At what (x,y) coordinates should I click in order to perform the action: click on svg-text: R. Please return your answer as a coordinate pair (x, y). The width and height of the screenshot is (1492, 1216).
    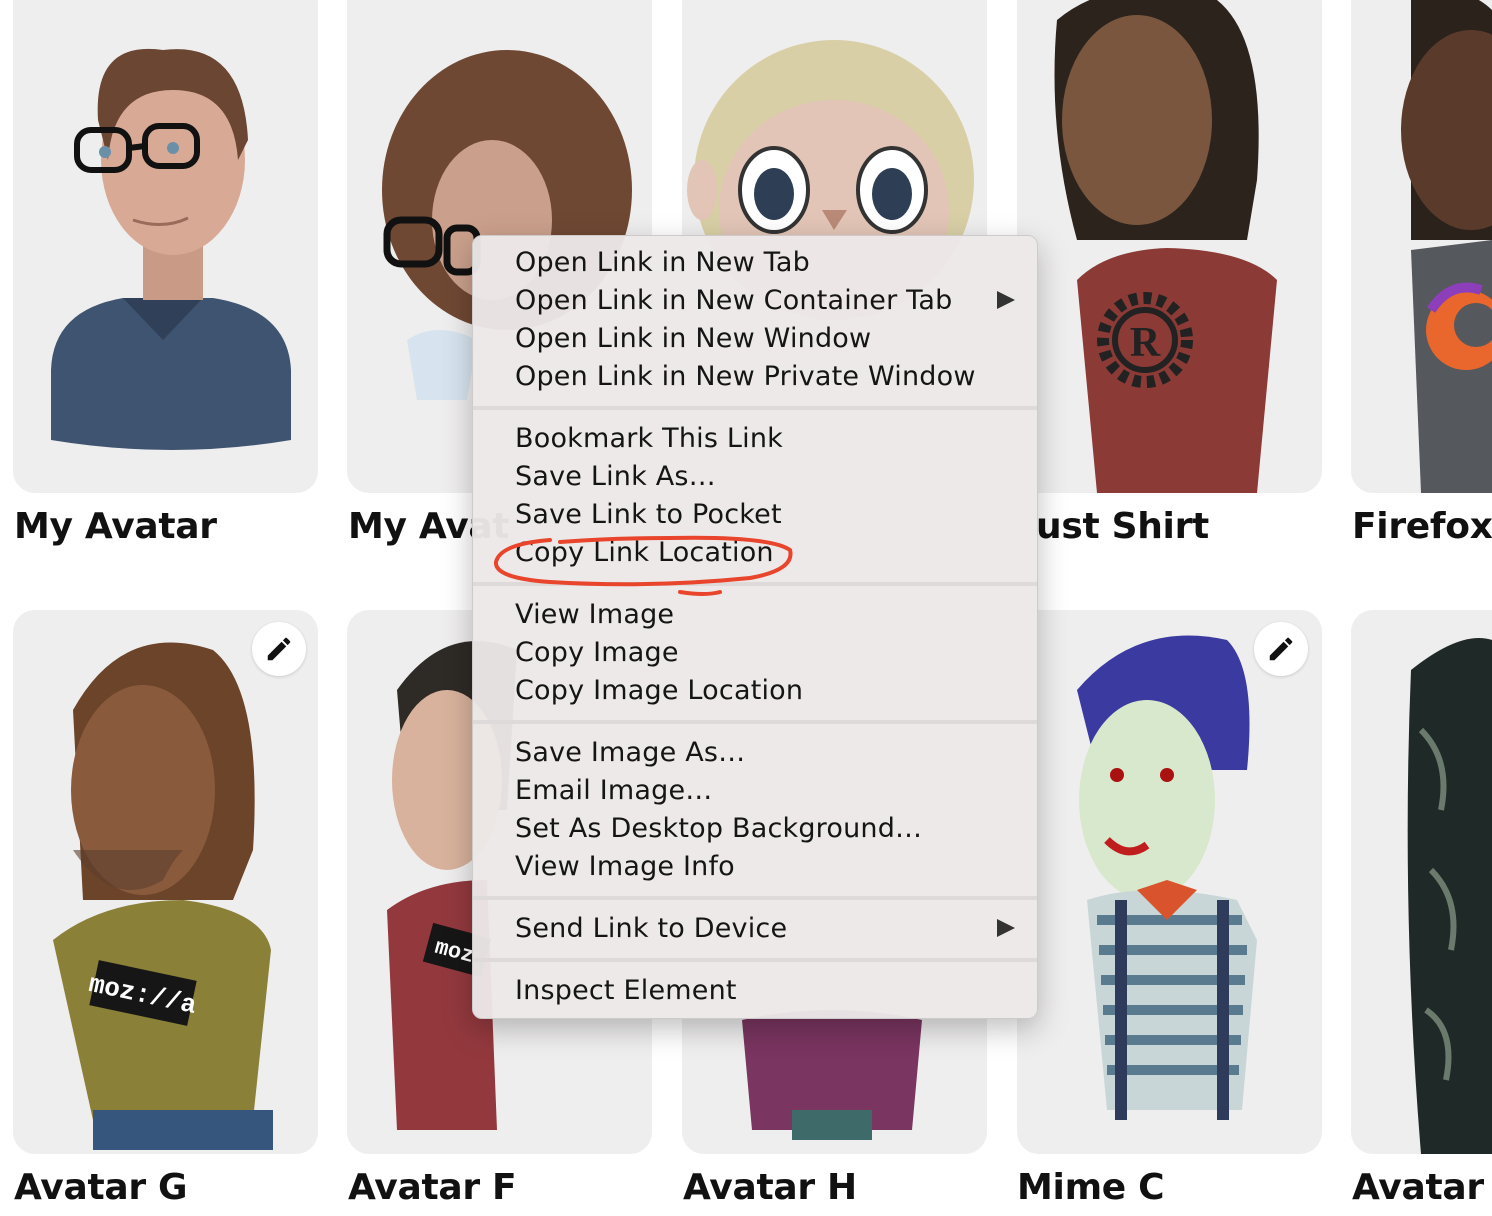
    Looking at the image, I should click on (1145, 343).